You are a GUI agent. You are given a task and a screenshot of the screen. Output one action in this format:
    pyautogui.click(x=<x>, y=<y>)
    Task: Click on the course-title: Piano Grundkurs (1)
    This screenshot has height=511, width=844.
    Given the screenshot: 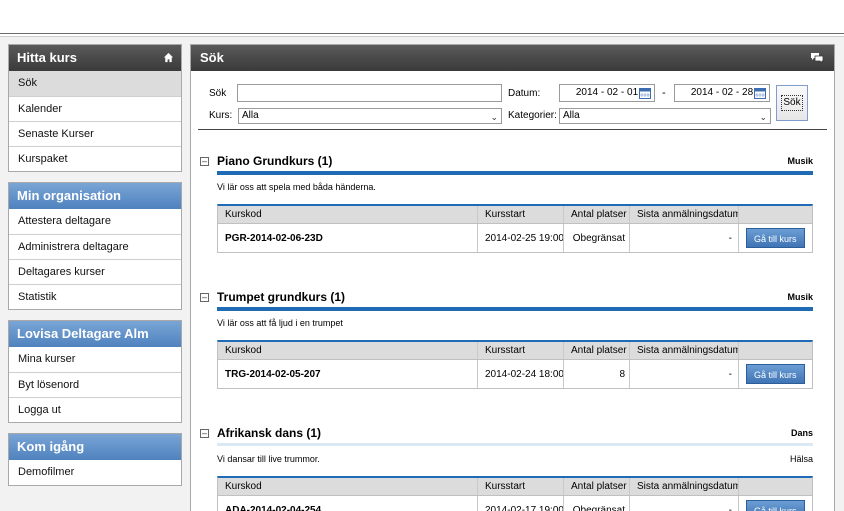 What is the action you would take?
    pyautogui.click(x=275, y=161)
    